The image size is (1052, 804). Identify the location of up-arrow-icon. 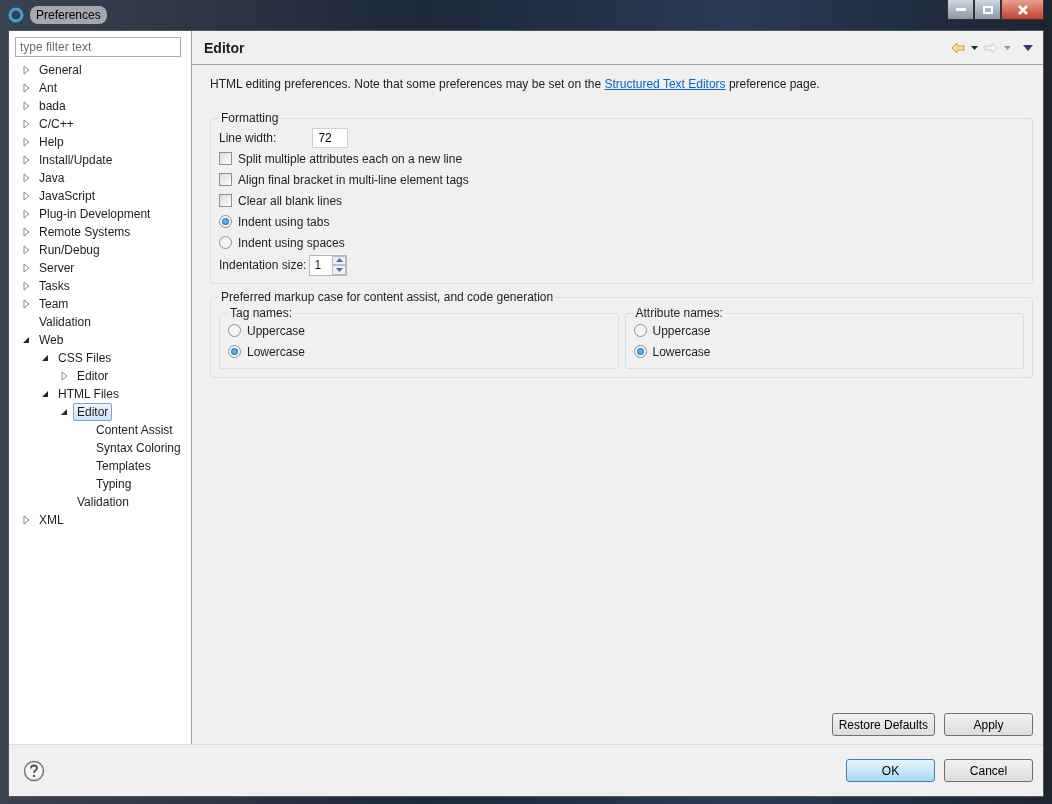
(339, 260).